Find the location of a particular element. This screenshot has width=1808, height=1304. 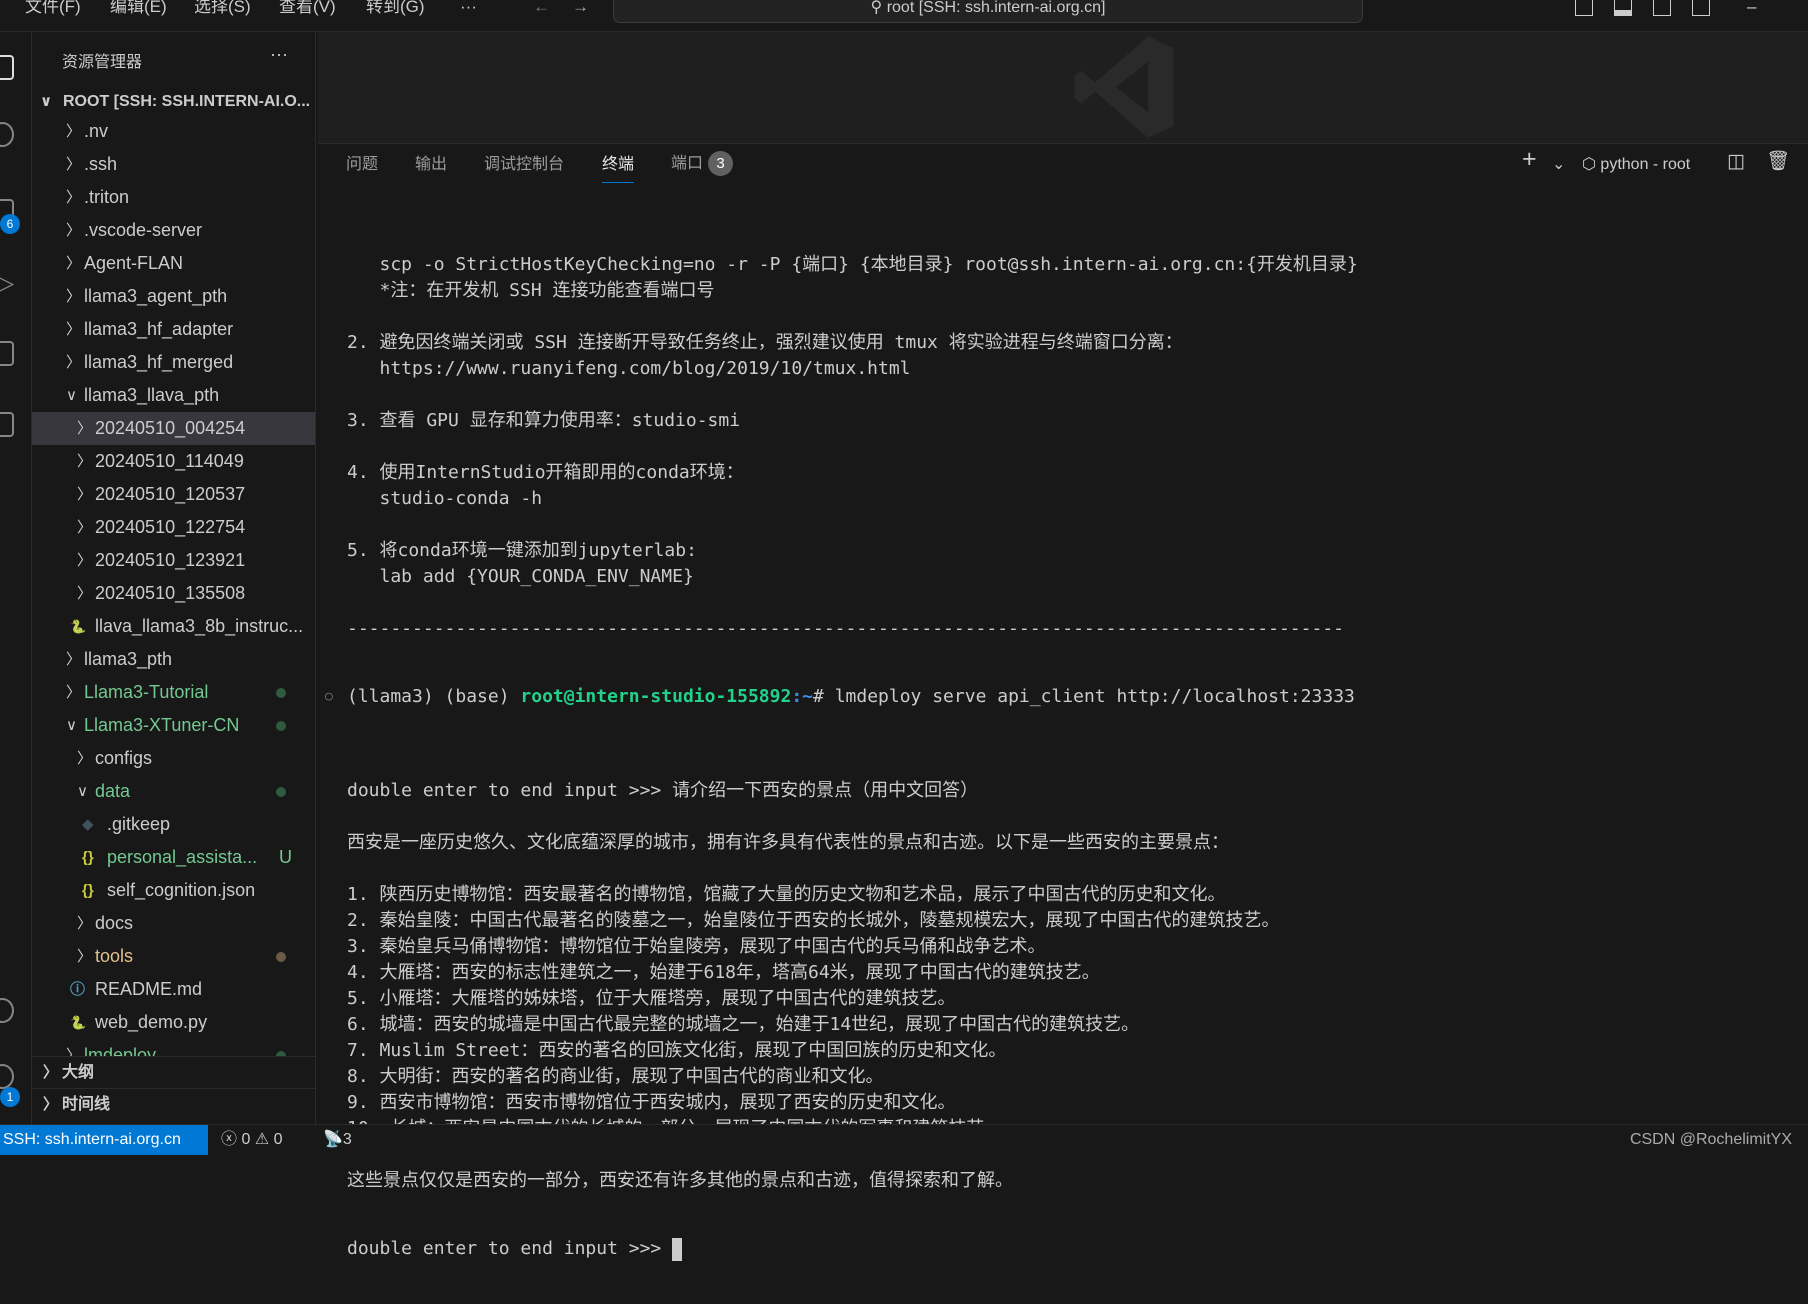

split-terminal-icon: ◫ is located at coordinates (1736, 162).